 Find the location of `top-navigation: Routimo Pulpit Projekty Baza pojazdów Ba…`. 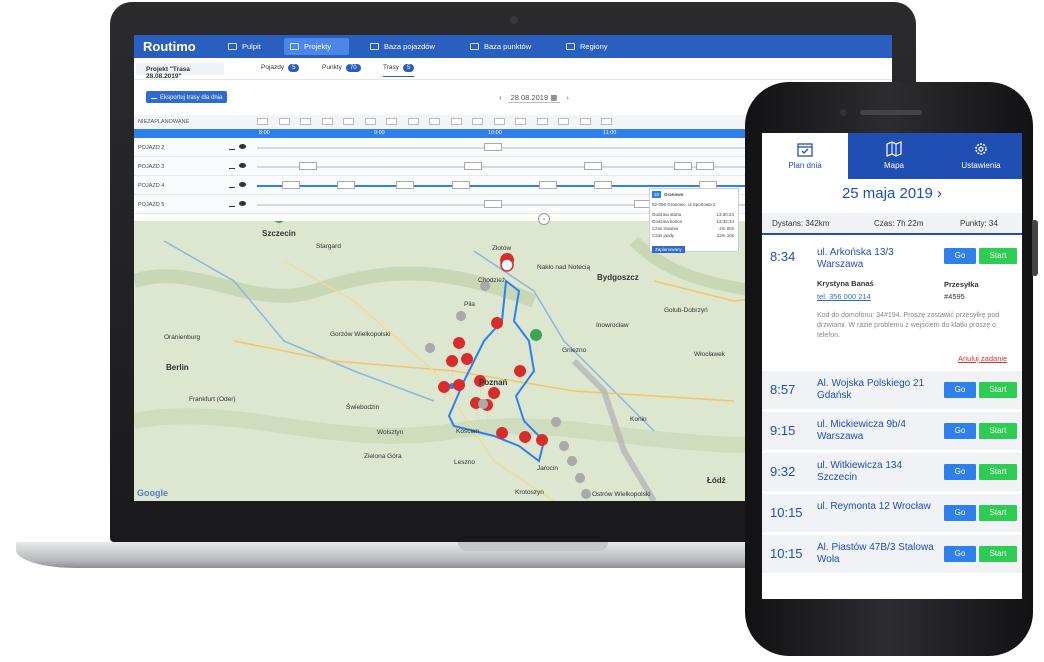

top-navigation: Routimo Pulpit Projekty Baza pojazdów Ba… is located at coordinates (513, 46).